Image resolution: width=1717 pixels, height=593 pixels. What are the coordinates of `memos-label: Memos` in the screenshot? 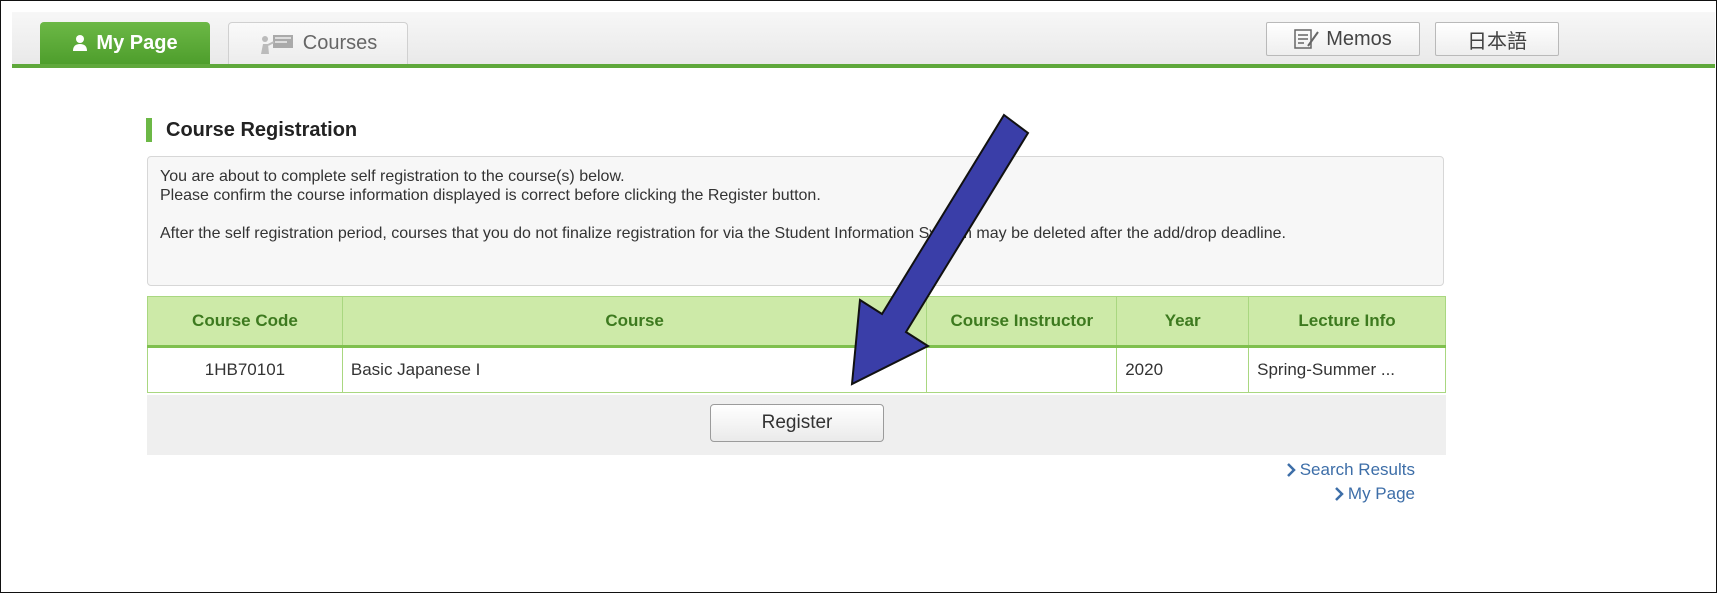 It's located at (1359, 38).